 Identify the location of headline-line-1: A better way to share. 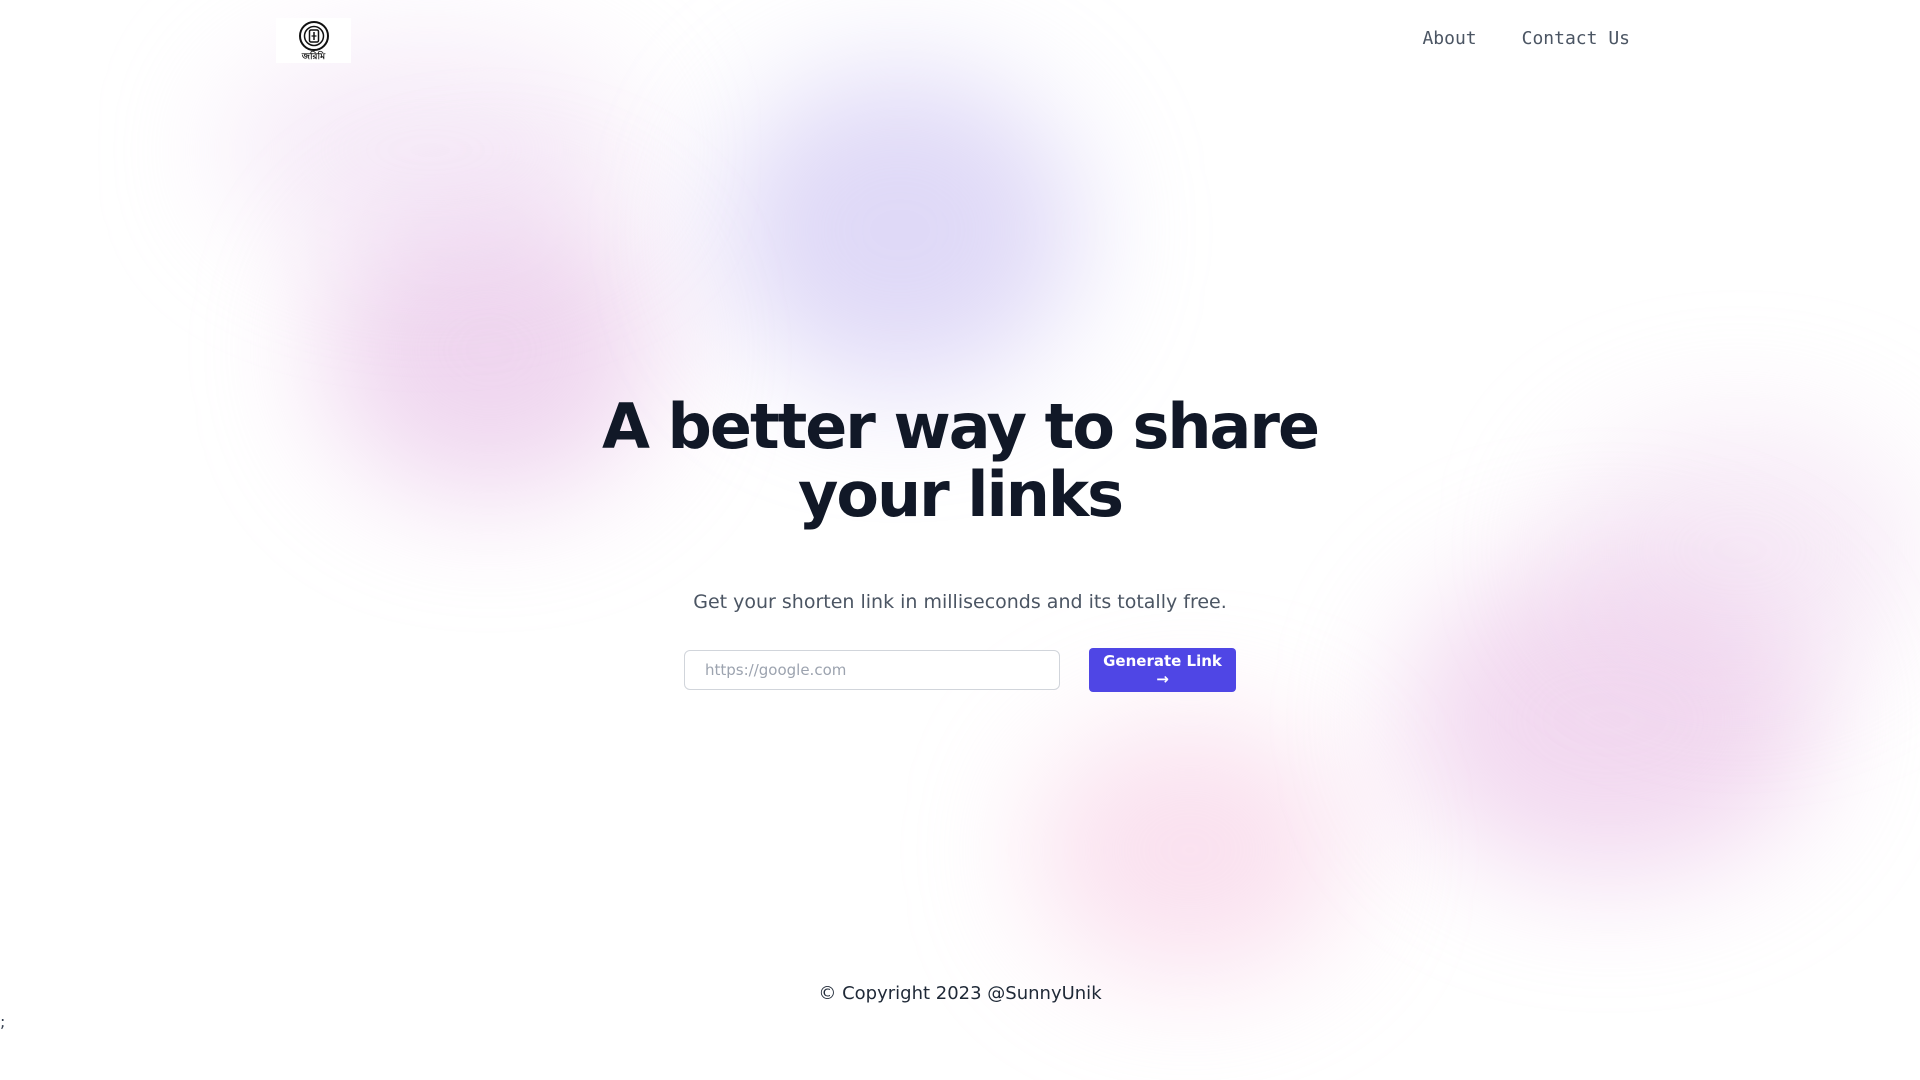
(960, 426).